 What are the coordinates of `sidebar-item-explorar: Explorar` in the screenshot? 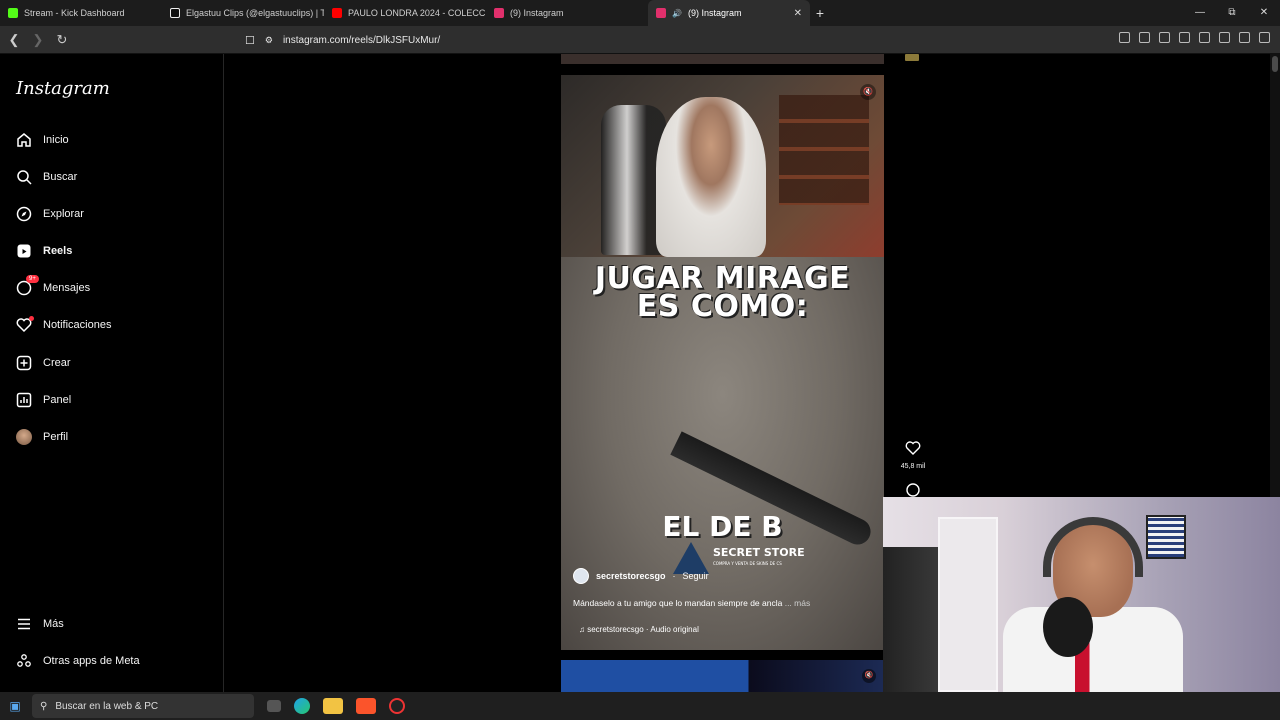 It's located at (50, 214).